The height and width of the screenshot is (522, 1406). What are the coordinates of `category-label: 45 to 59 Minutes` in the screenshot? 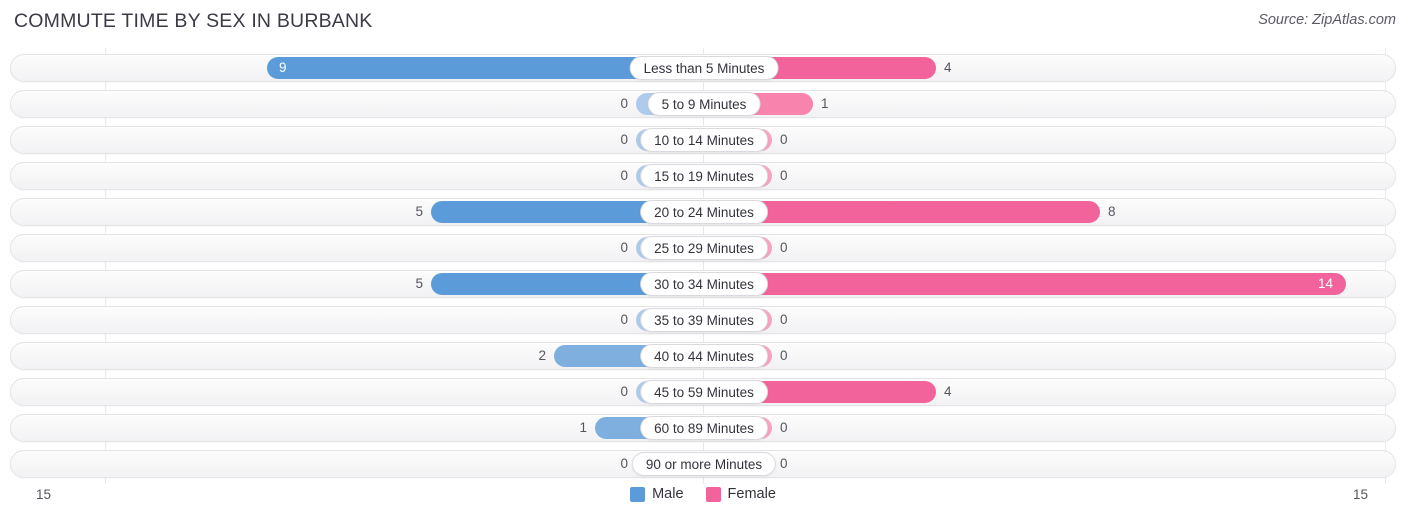 It's located at (704, 392).